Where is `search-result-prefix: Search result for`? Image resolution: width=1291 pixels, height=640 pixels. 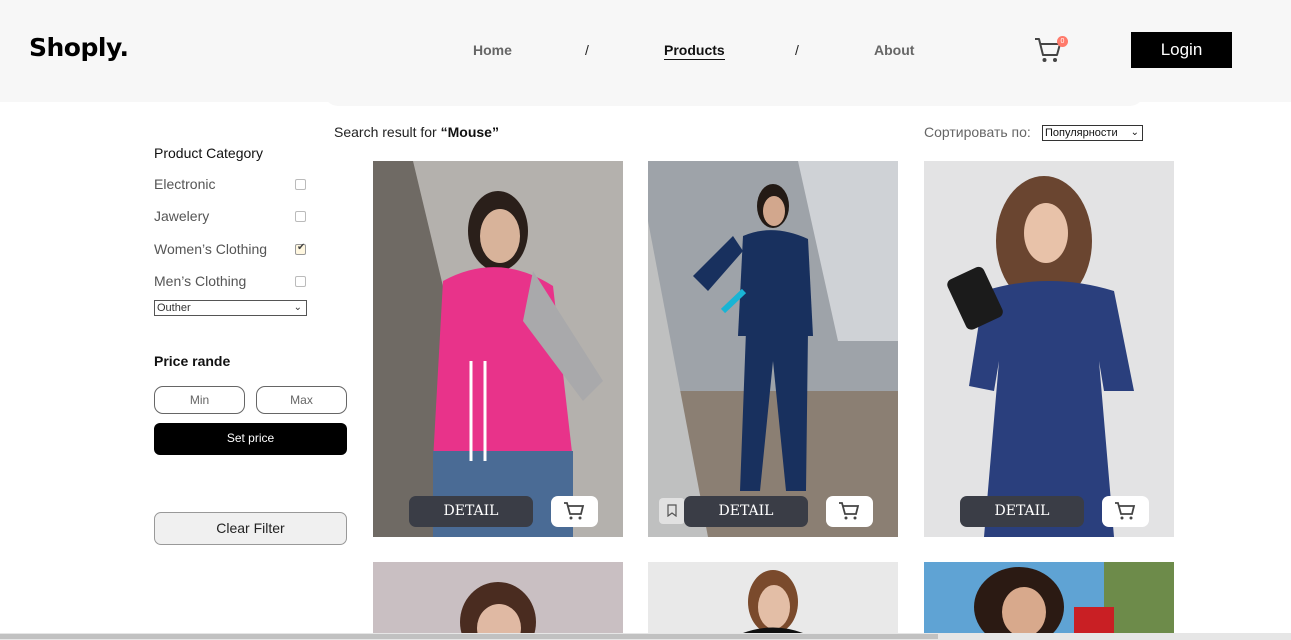
search-result-prefix: Search result for is located at coordinates (387, 132).